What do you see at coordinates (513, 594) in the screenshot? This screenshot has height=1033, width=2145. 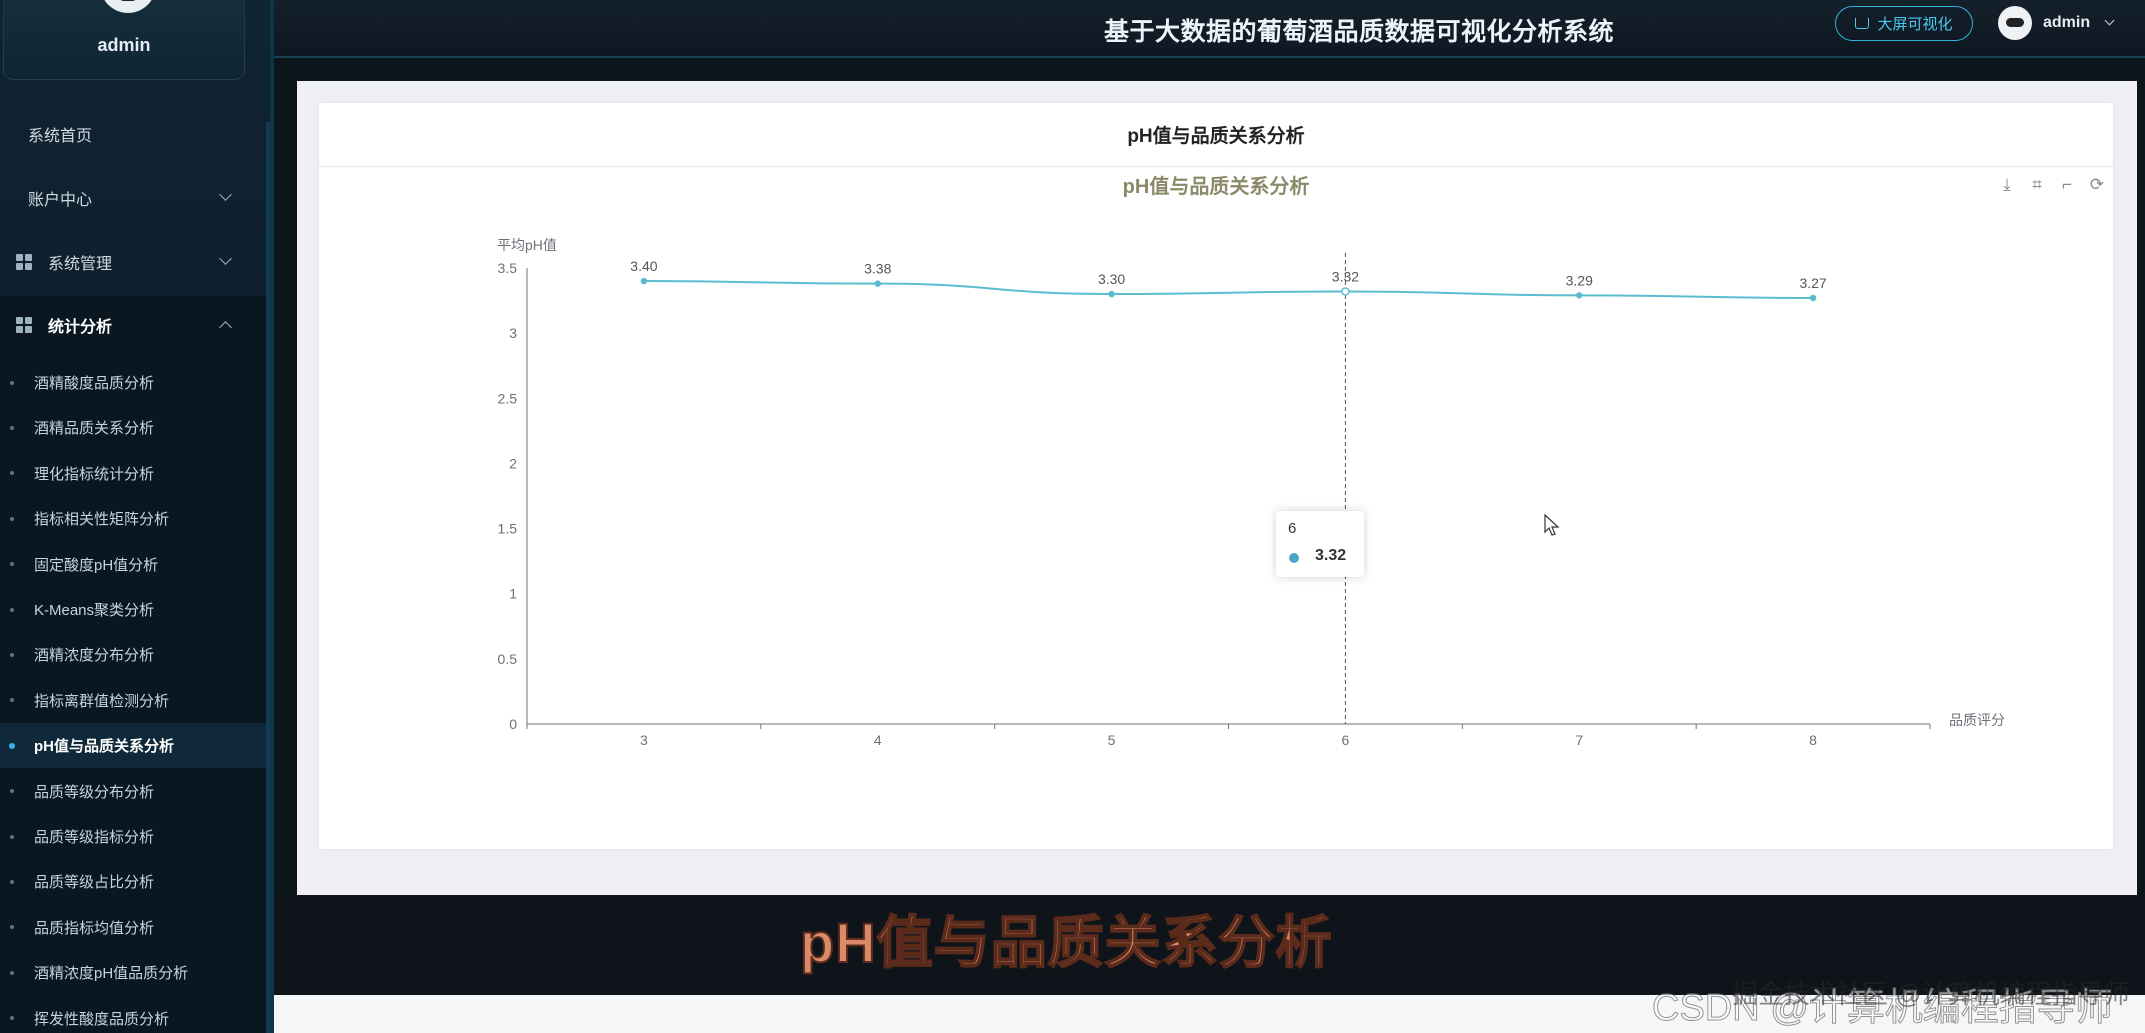 I see `y-tick-label: 1` at bounding box center [513, 594].